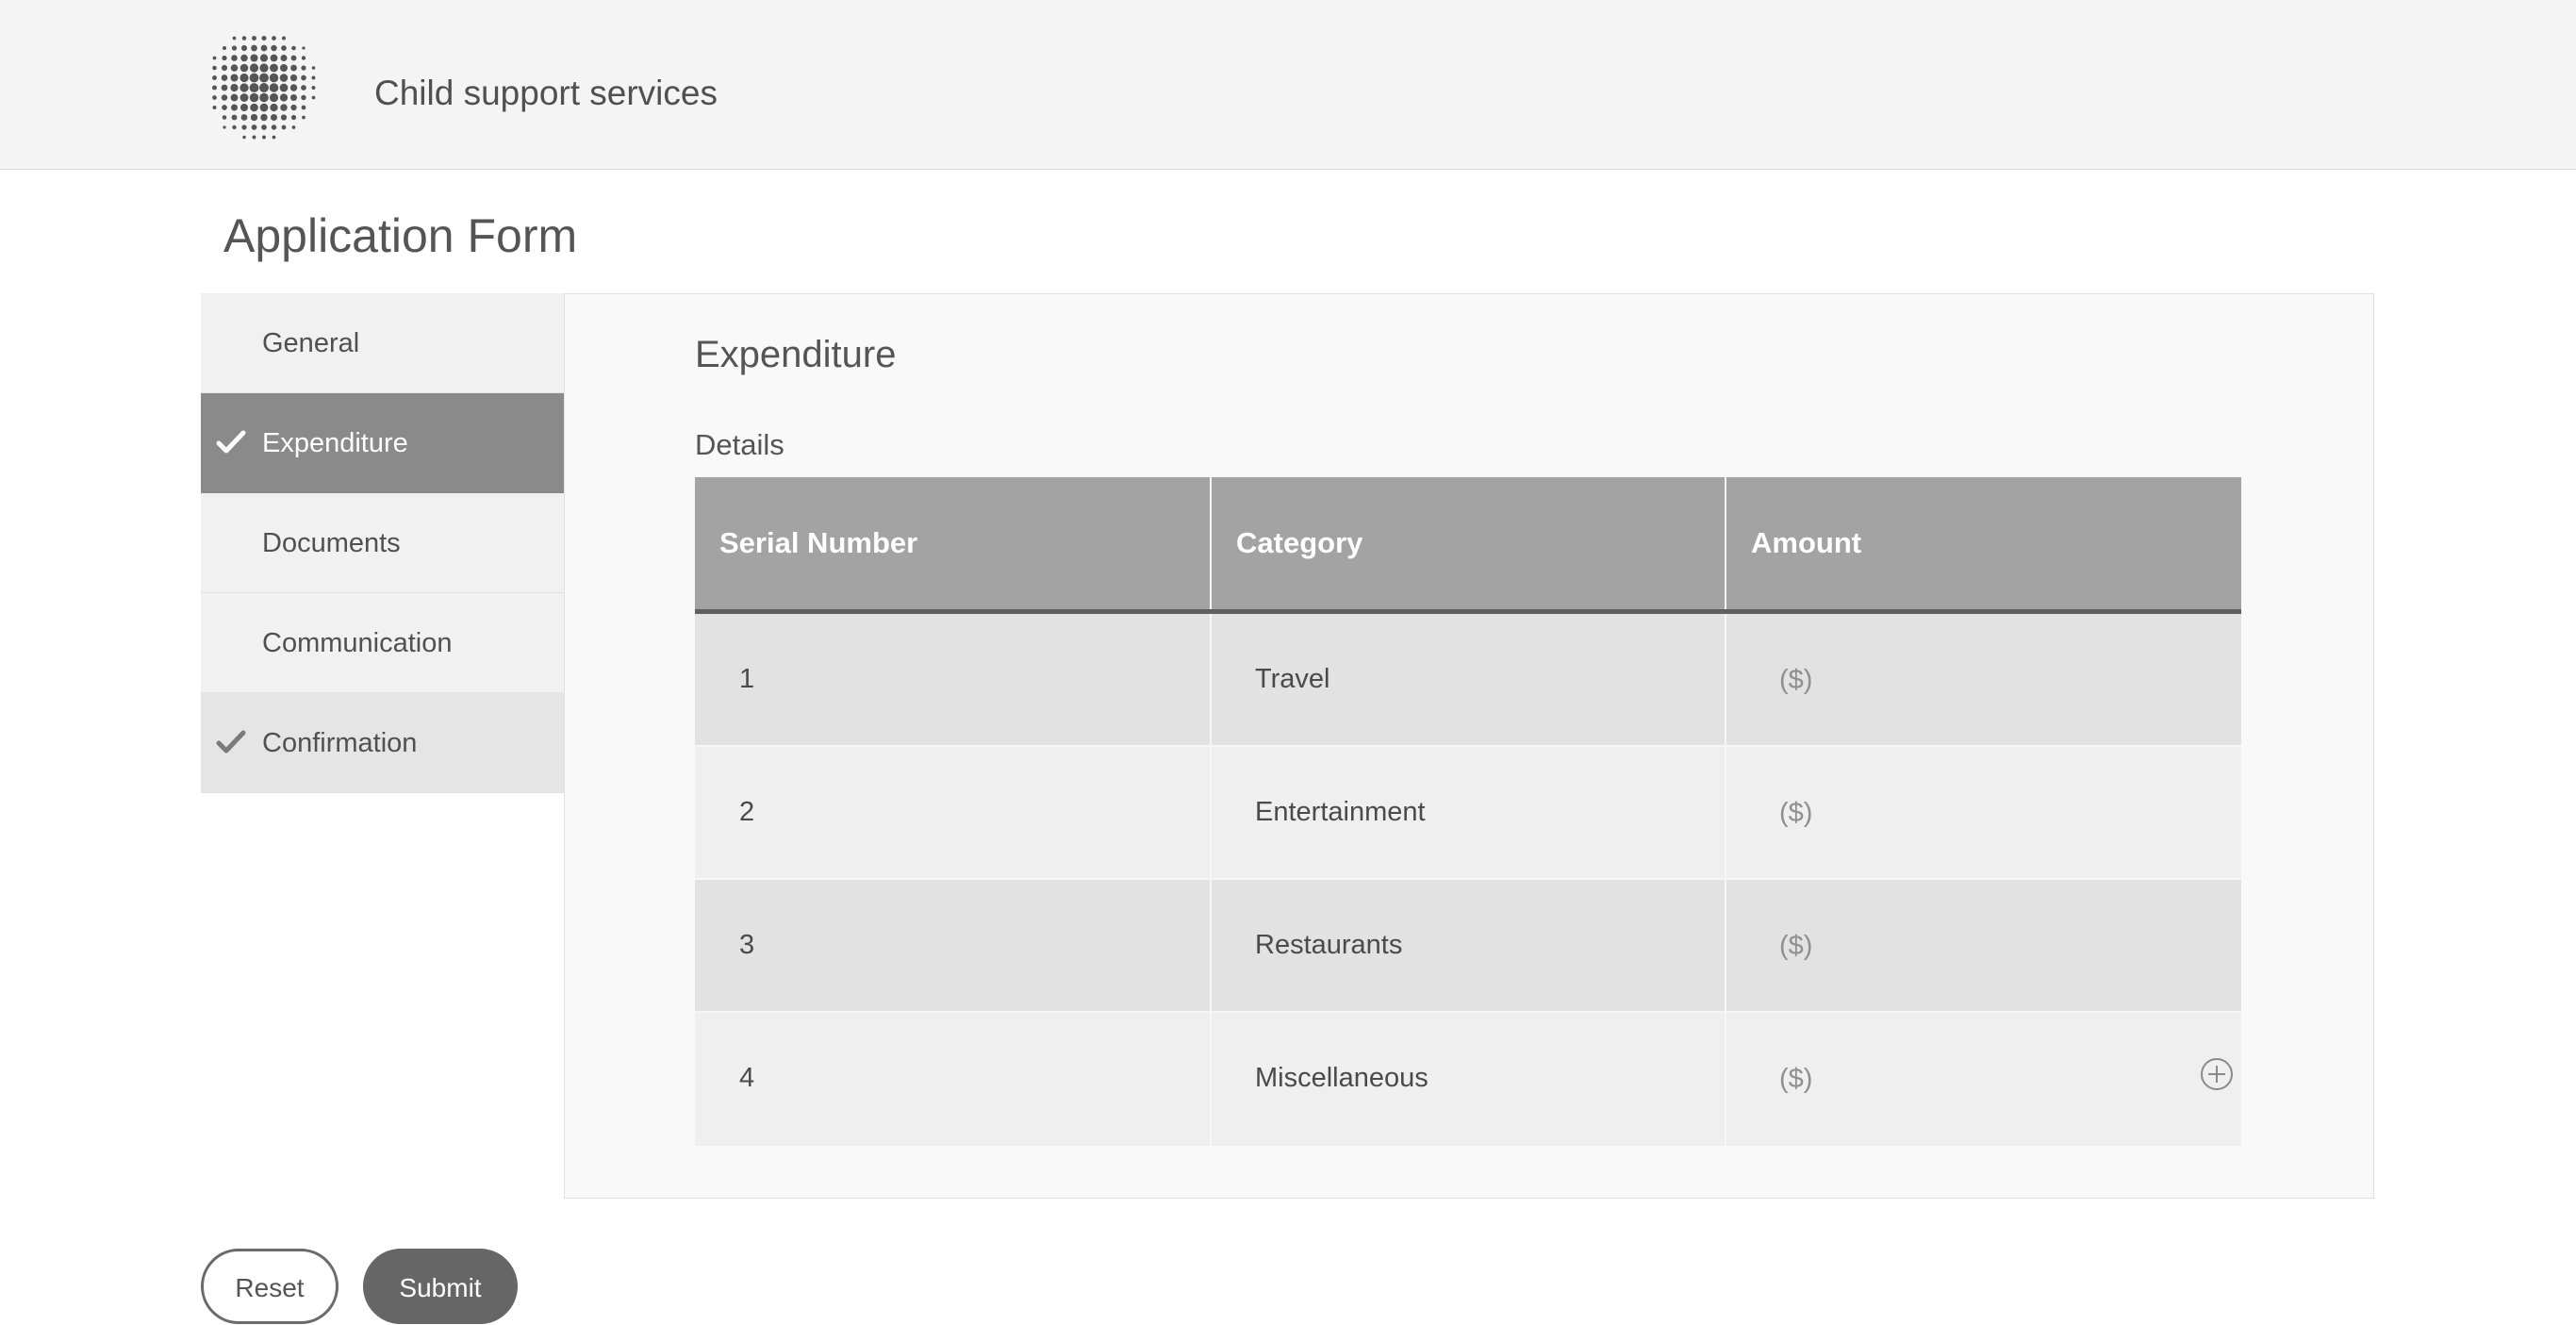 Image resolution: width=2576 pixels, height=1325 pixels. What do you see at coordinates (383, 343) in the screenshot?
I see `sidebar-item-general: General` at bounding box center [383, 343].